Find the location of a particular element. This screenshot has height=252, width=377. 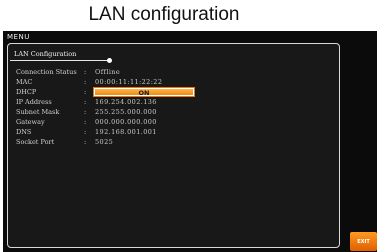

tab-underline is located at coordinates (60, 60).